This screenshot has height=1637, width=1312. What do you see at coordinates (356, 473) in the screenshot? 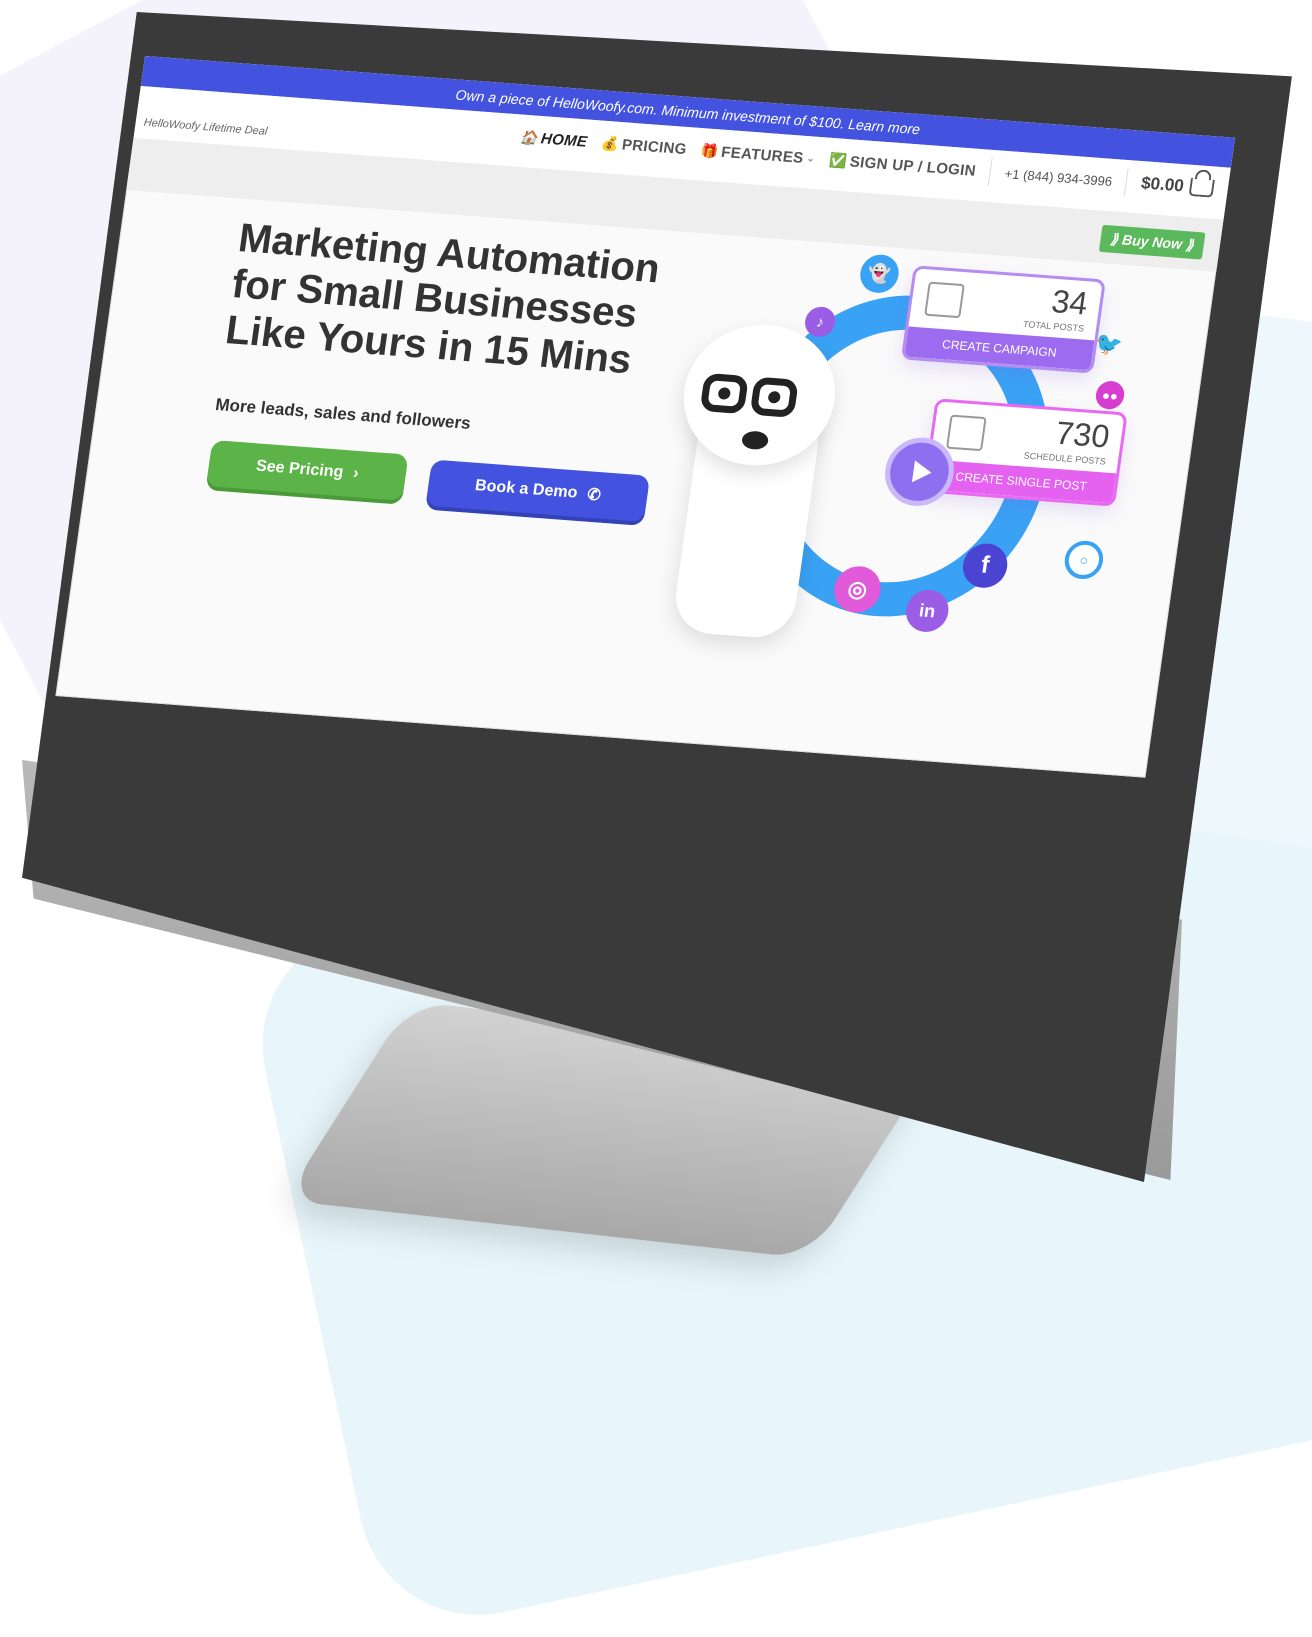
I see `chevron-right-icon: ›` at bounding box center [356, 473].